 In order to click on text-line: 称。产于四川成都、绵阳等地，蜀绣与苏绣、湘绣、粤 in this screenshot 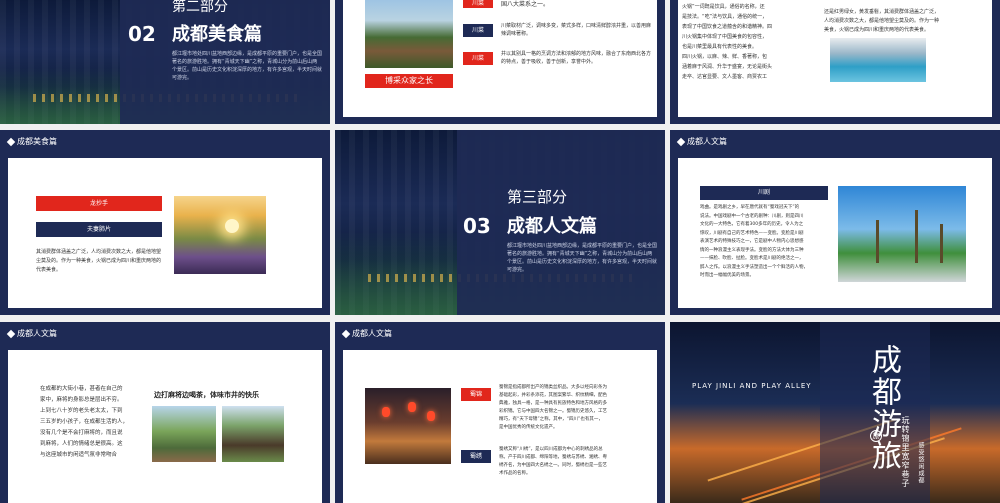, I will do `click(553, 457)`.